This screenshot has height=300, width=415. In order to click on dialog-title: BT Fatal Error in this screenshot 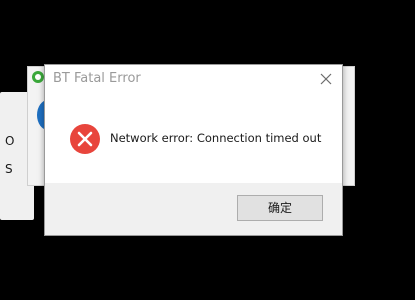, I will do `click(97, 78)`.